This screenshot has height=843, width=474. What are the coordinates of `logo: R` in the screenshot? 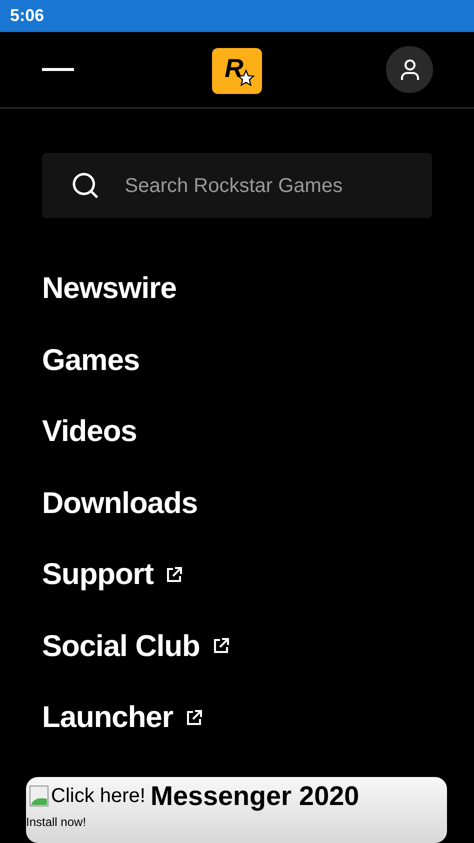 It's located at (237, 71).